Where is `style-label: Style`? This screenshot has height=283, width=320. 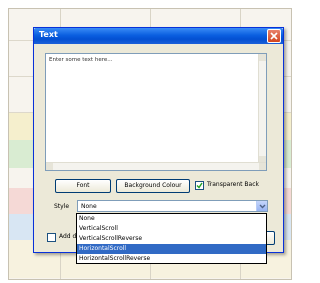
style-label: Style is located at coordinates (62, 206).